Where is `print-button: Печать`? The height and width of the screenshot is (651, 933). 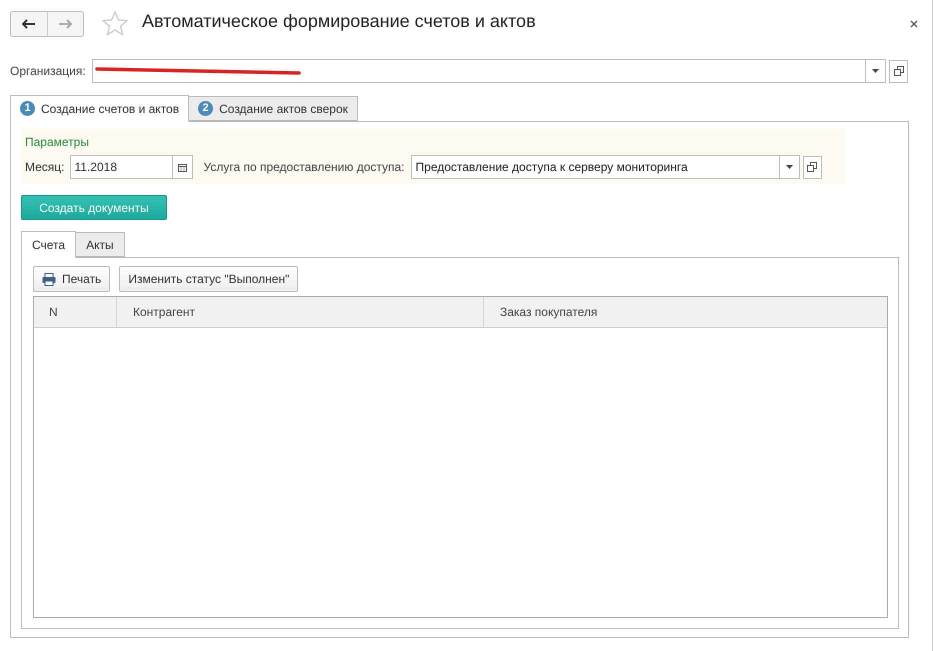
print-button: Печать is located at coordinates (71, 279).